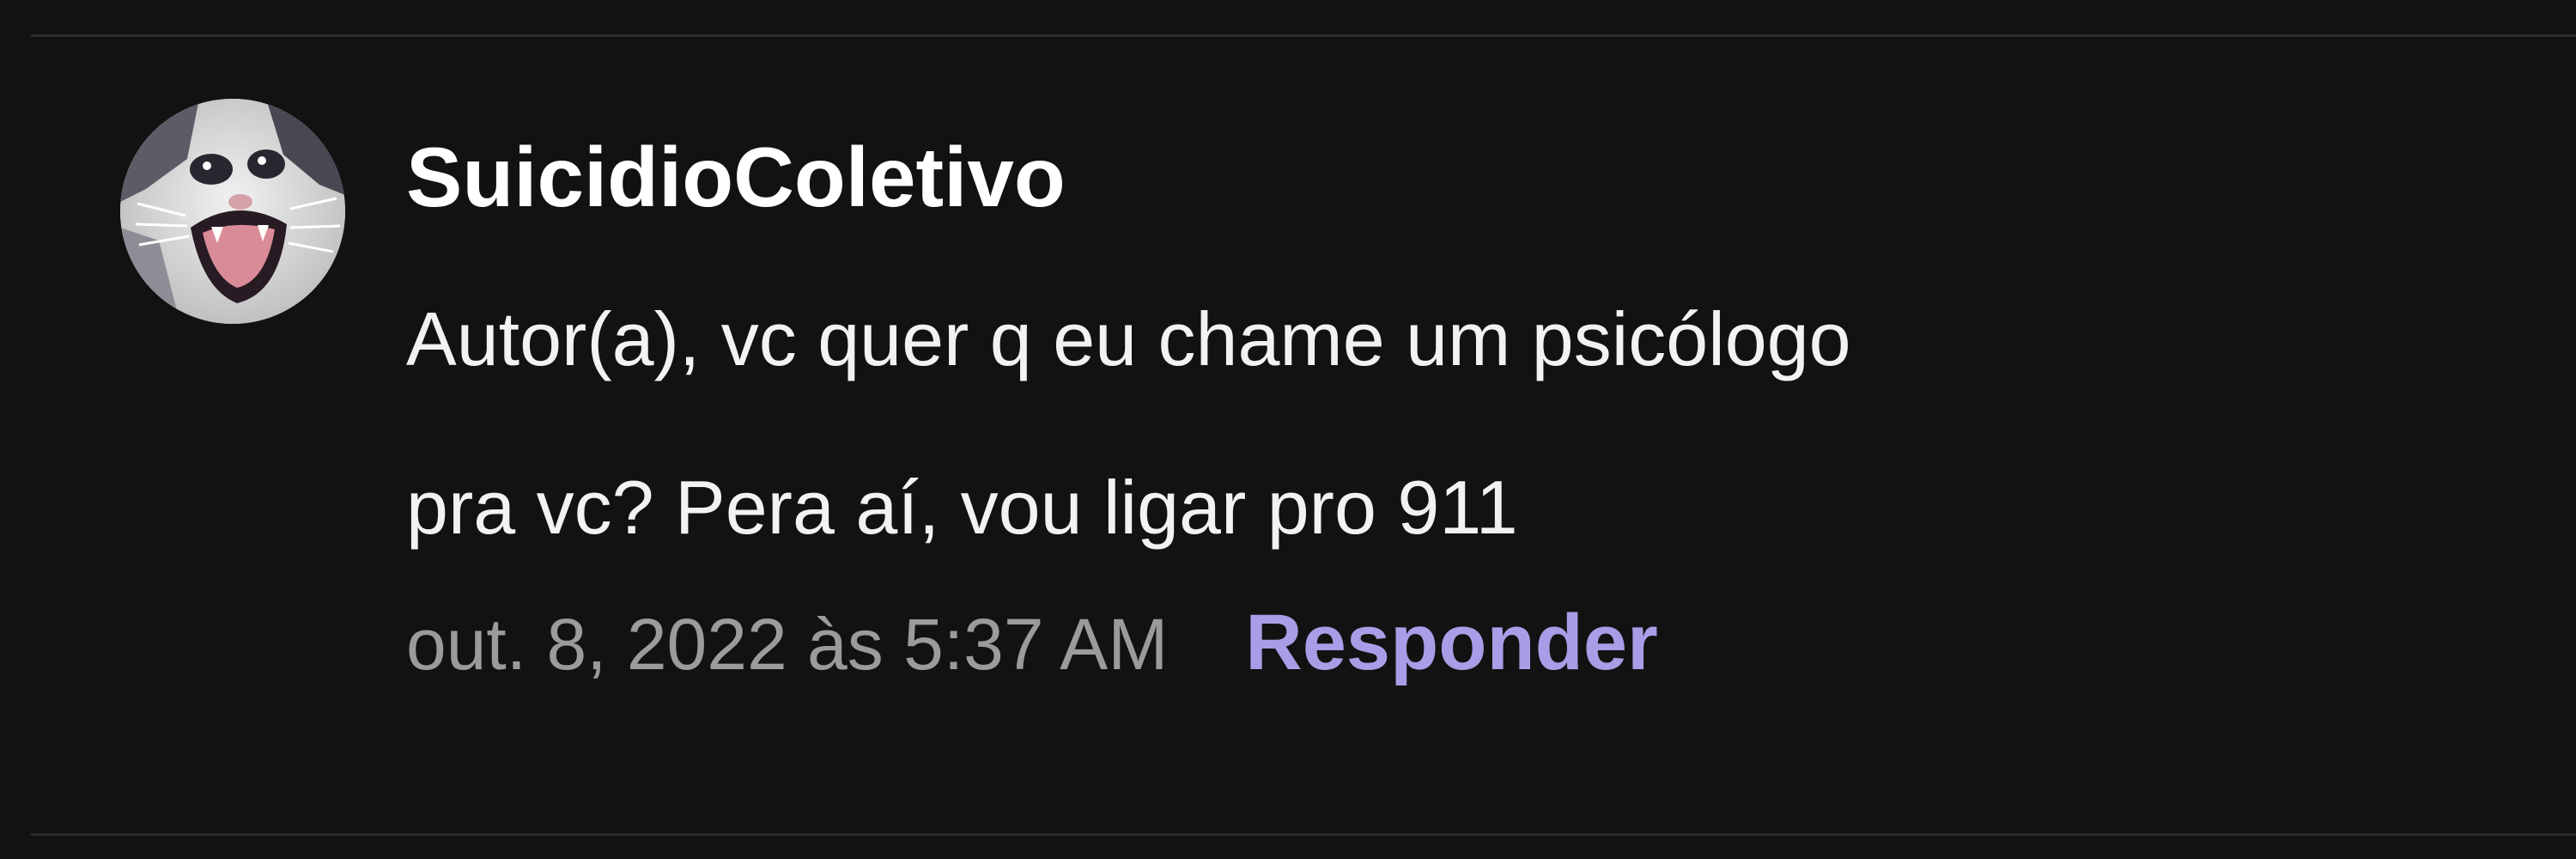 Image resolution: width=2576 pixels, height=859 pixels. I want to click on reply-button: Responder, so click(1451, 643).